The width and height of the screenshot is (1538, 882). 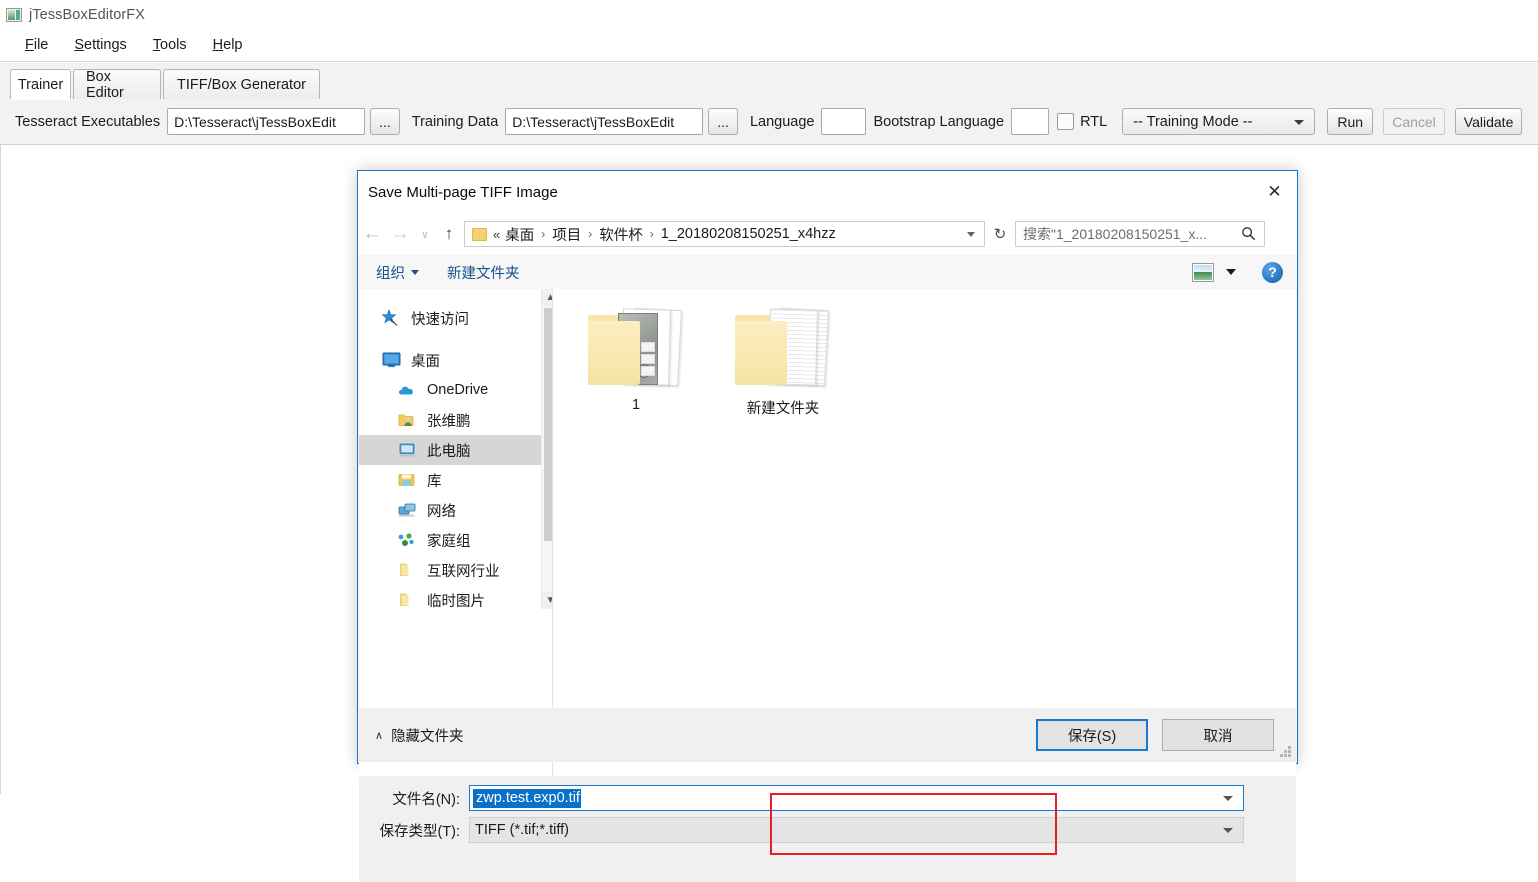 I want to click on validate-button: Validate, so click(x=1488, y=121).